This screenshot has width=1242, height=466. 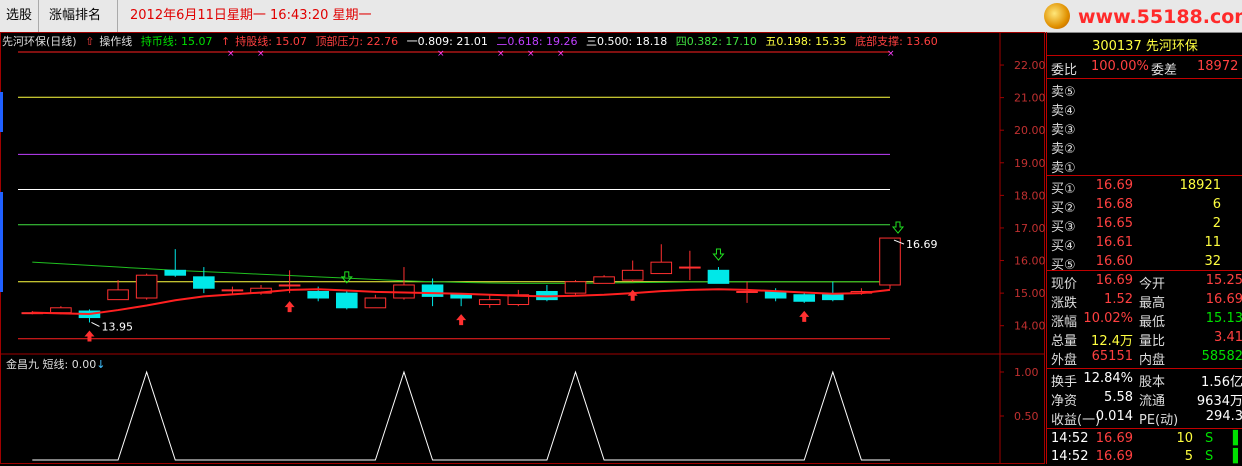 What do you see at coordinates (1063, 246) in the screenshot?
I see `buy-level-label: 买④` at bounding box center [1063, 246].